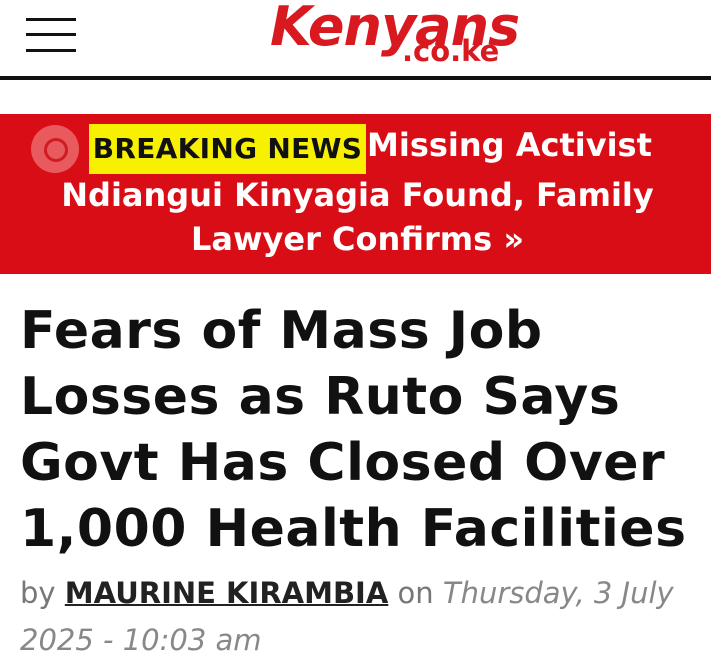 Image resolution: width=711 pixels, height=671 pixels. What do you see at coordinates (357, 195) in the screenshot?
I see `breaking-headline-line2: Ndiangui Kinyagia Found, Family` at bounding box center [357, 195].